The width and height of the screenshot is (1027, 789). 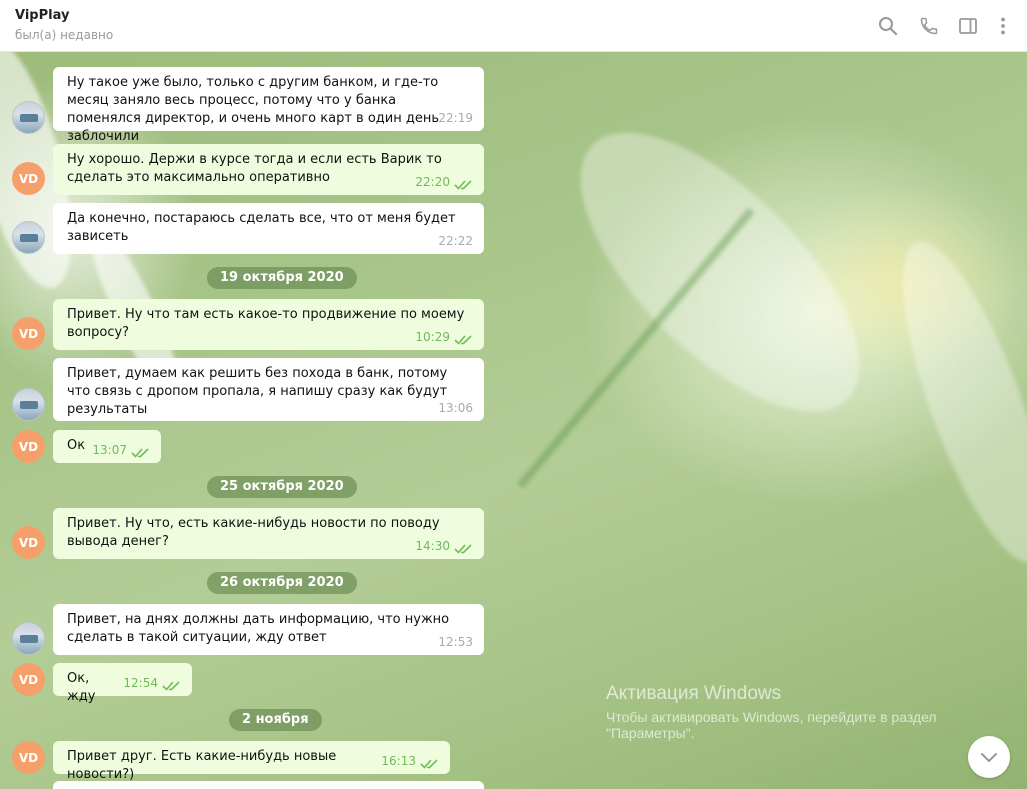 I want to click on date-separator: 25 октября 2020, so click(x=282, y=487).